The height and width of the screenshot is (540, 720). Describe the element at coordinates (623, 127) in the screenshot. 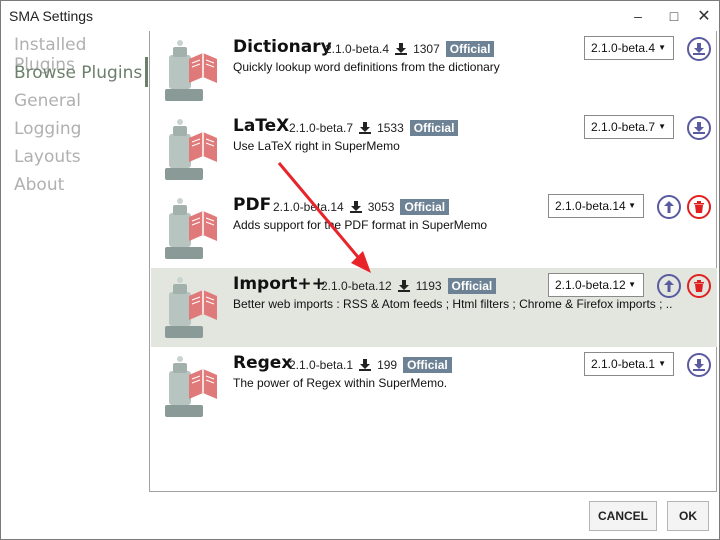

I see `version-select-value: 2.1.0-beta.7` at that location.